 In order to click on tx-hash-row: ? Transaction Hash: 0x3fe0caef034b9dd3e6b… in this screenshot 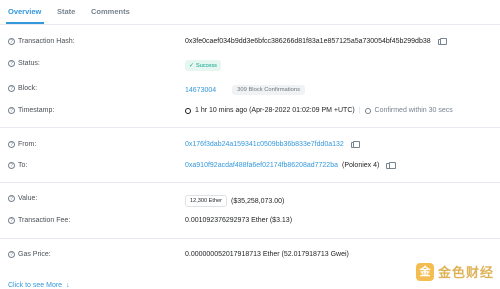, I will do `click(250, 43)`.